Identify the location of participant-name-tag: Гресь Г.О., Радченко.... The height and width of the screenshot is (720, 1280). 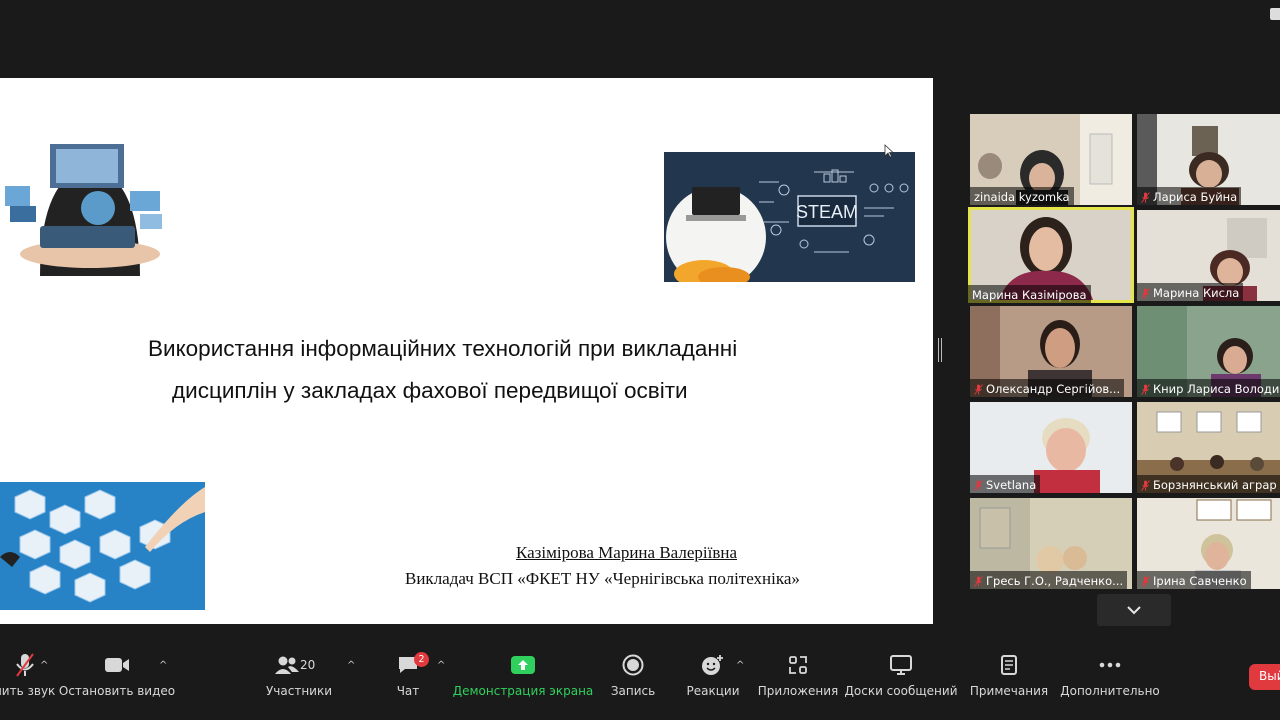
(1049, 580).